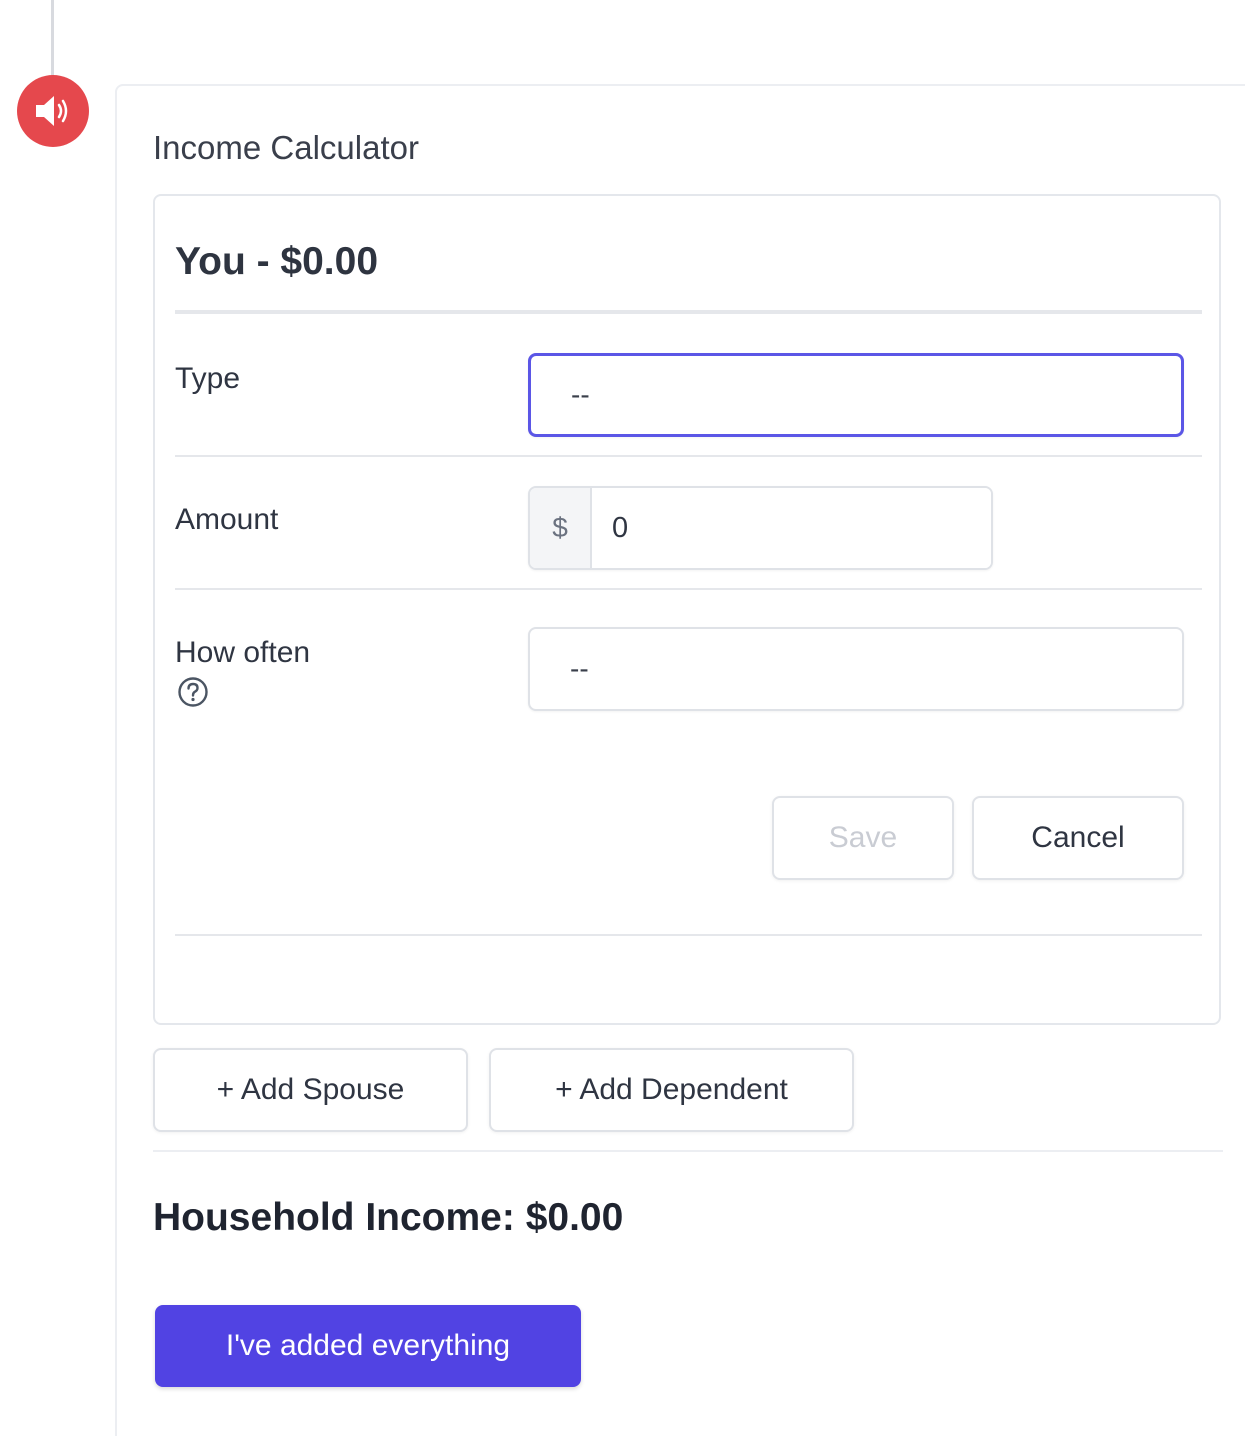 Image resolution: width=1245 pixels, height=1436 pixels. Describe the element at coordinates (286, 147) in the screenshot. I see `panel-title: Income Calculator` at that location.